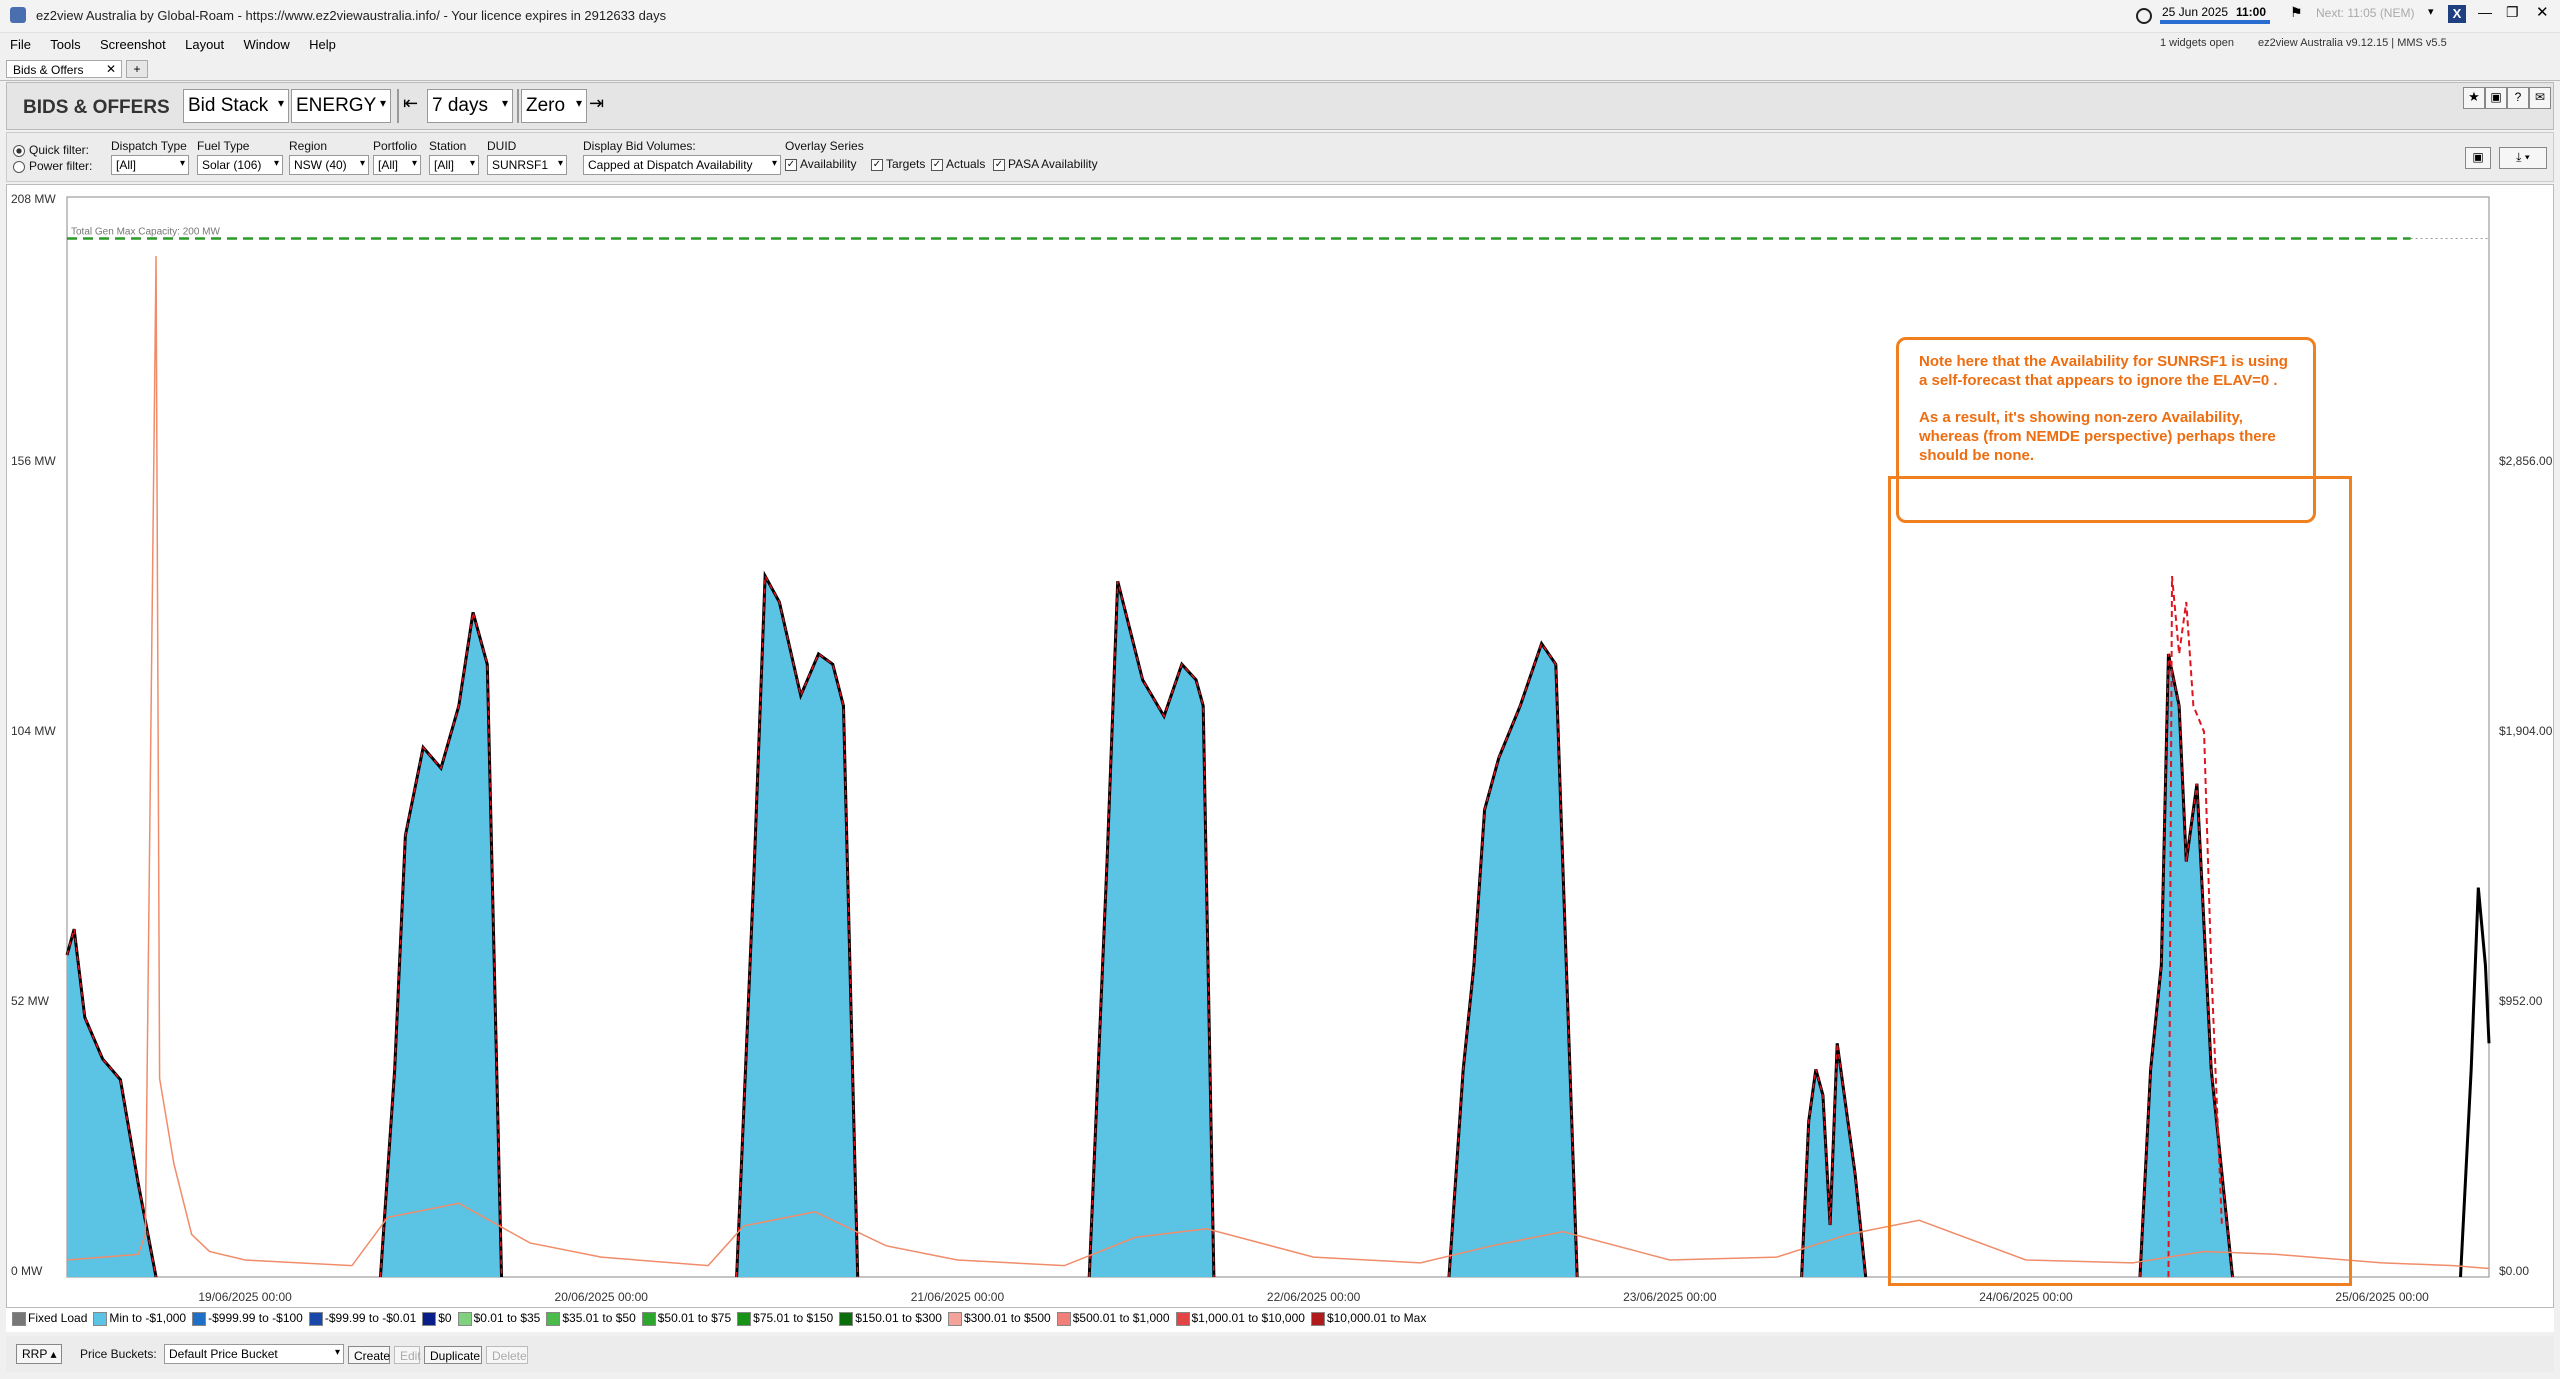  I want to click on next-dropdown-icon: ▾, so click(2431, 11).